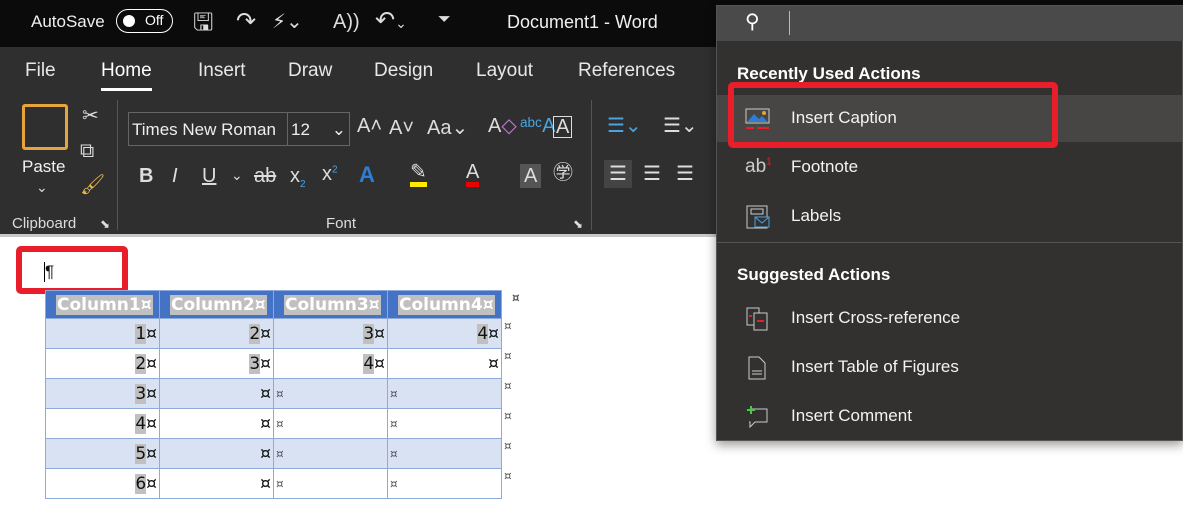 Image resolution: width=1183 pixels, height=510 pixels. What do you see at coordinates (949, 367) in the screenshot?
I see `action-insert-table-of-figures: Insert Table of Figures` at bounding box center [949, 367].